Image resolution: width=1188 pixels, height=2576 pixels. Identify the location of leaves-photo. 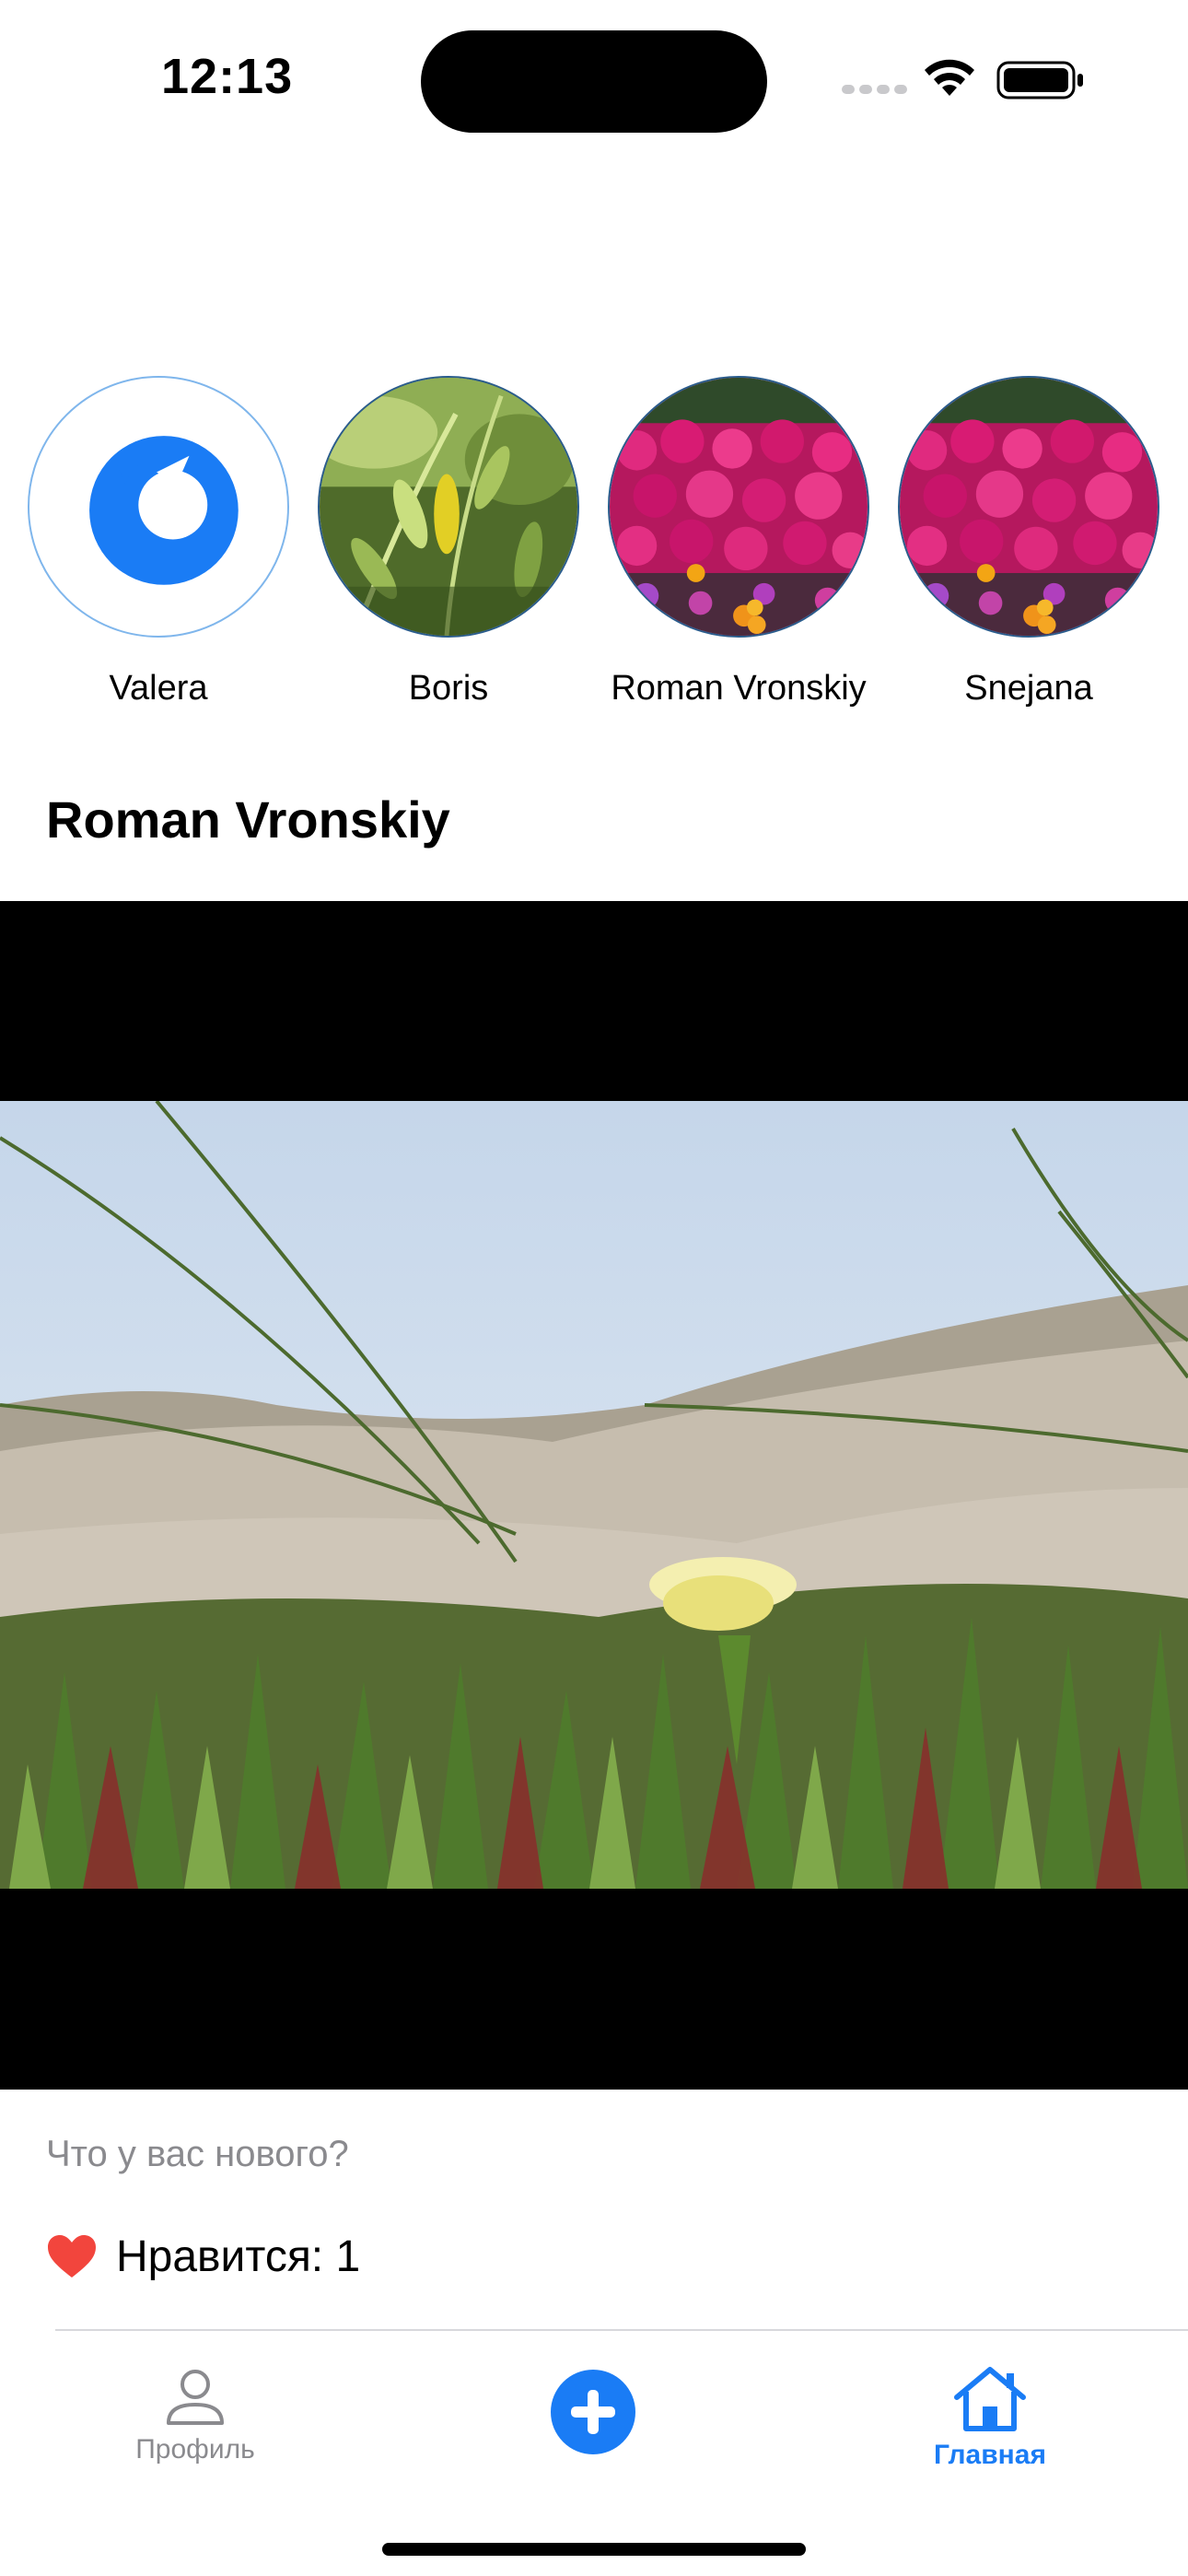
(448, 507).